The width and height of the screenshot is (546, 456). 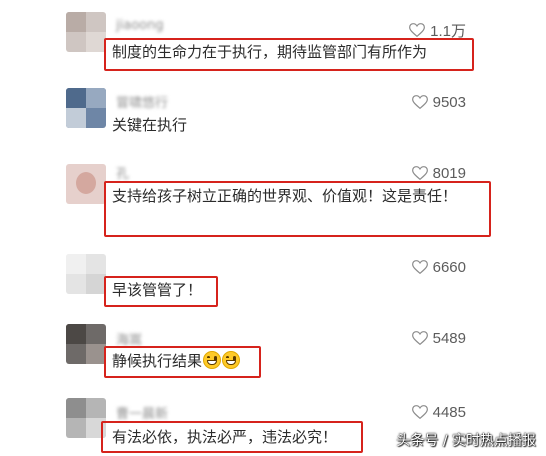 What do you see at coordinates (142, 412) in the screenshot?
I see `comment-username: 曹一晨新` at bounding box center [142, 412].